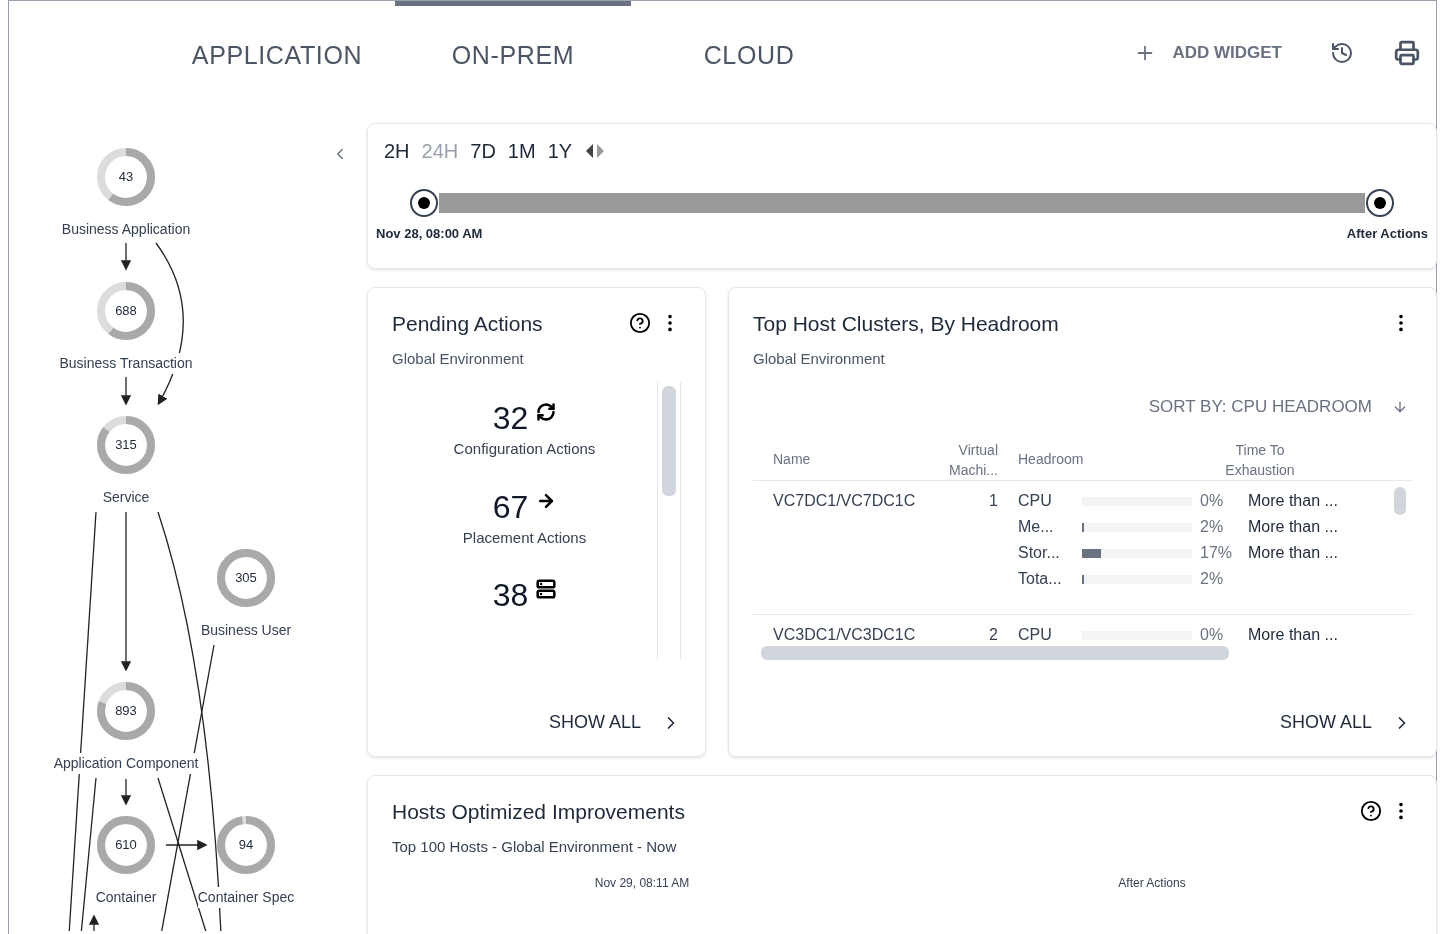  I want to click on card-title: Hosts Optimized Improvements, so click(539, 812).